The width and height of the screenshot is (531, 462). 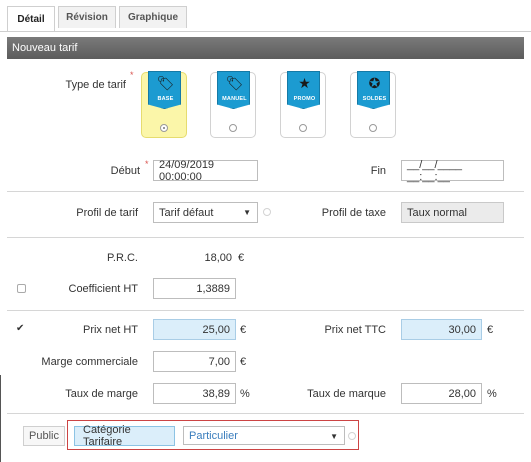 I want to click on tarif-type-label: PROMO, so click(x=304, y=99).